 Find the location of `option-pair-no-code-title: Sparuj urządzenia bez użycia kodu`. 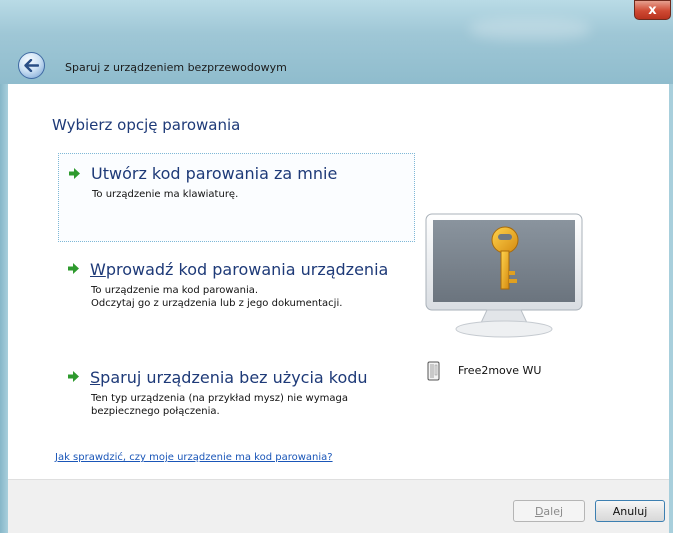

option-pair-no-code-title: Sparuj urządzenia bez użycia kodu is located at coordinates (229, 377).